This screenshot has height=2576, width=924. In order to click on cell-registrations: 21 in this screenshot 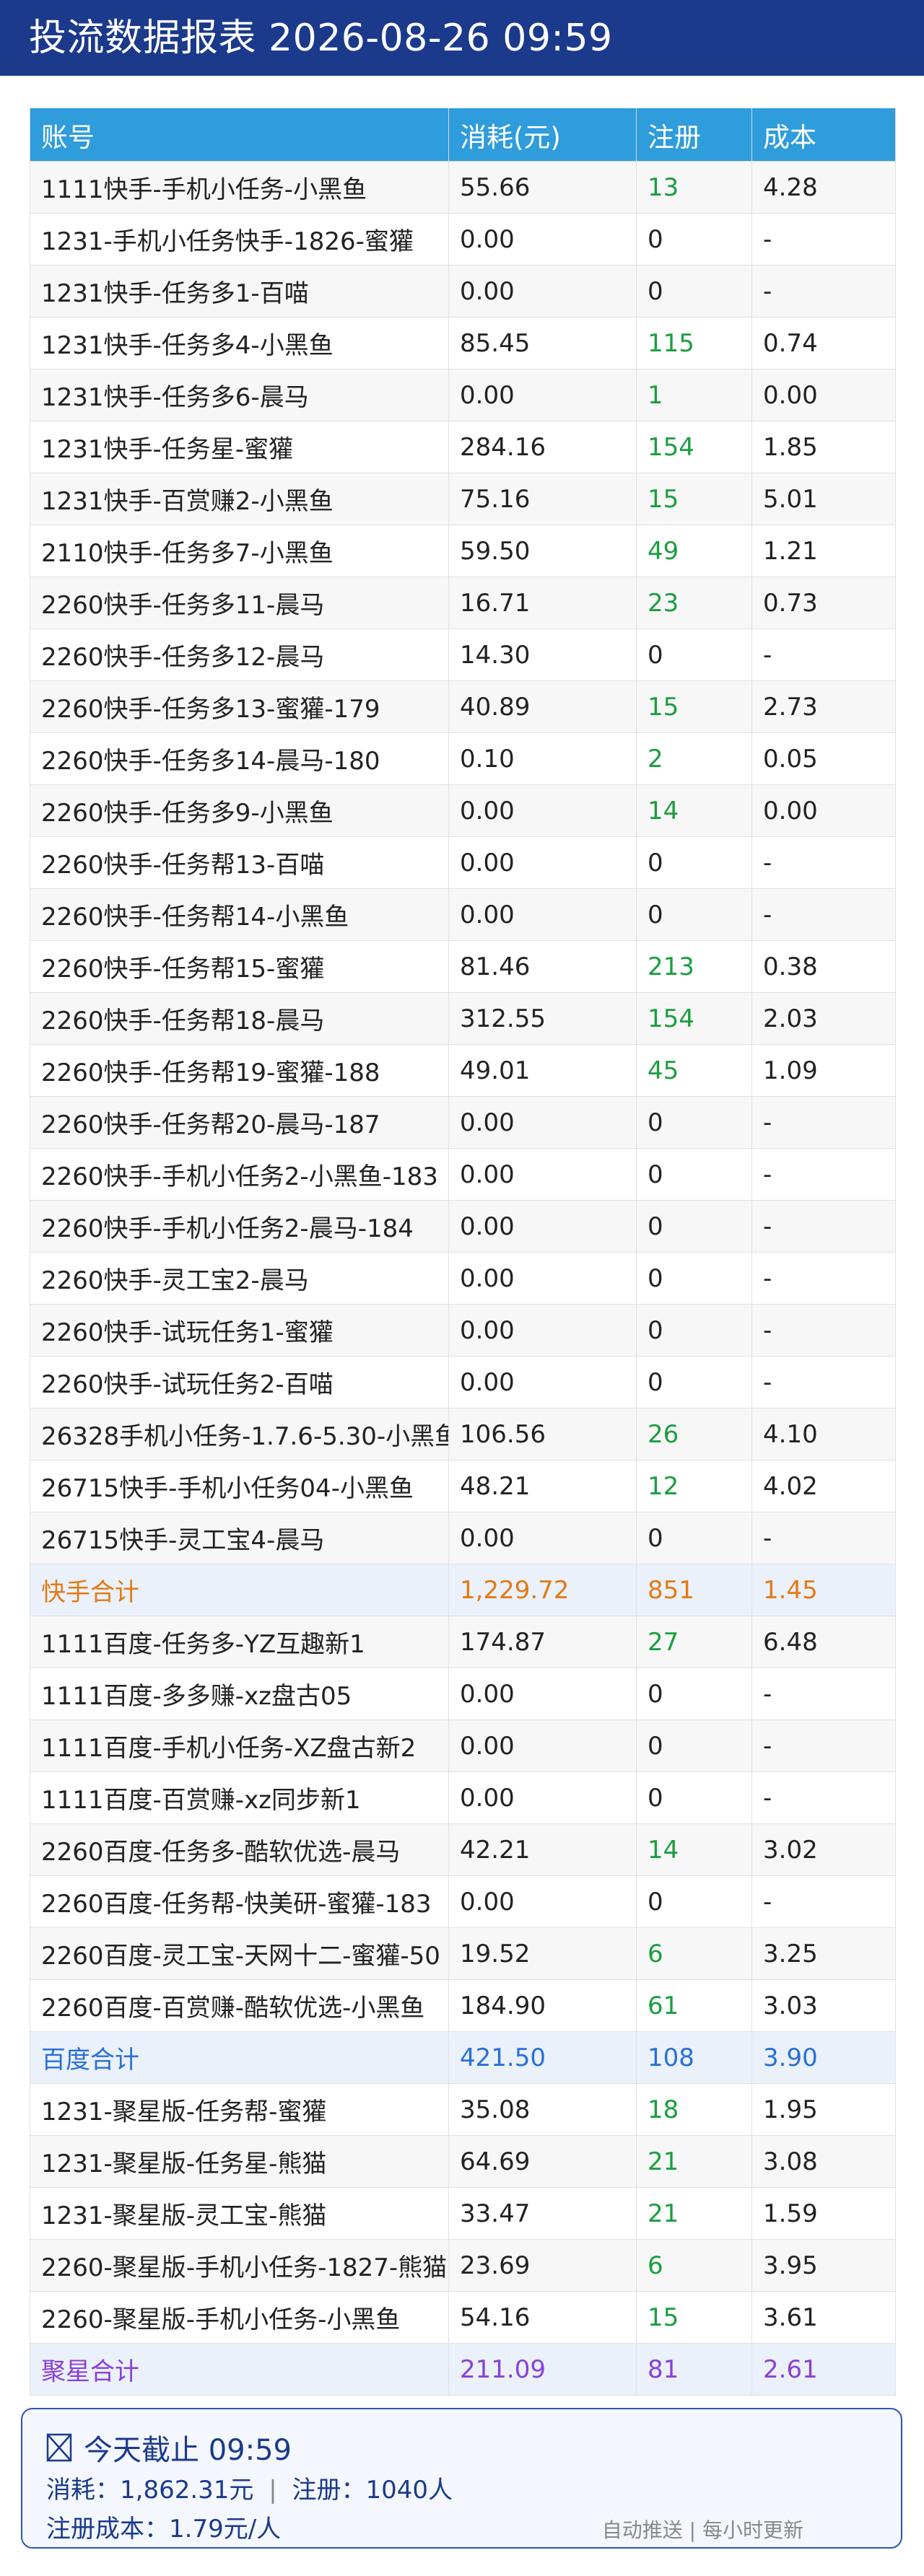, I will do `click(694, 2213)`.